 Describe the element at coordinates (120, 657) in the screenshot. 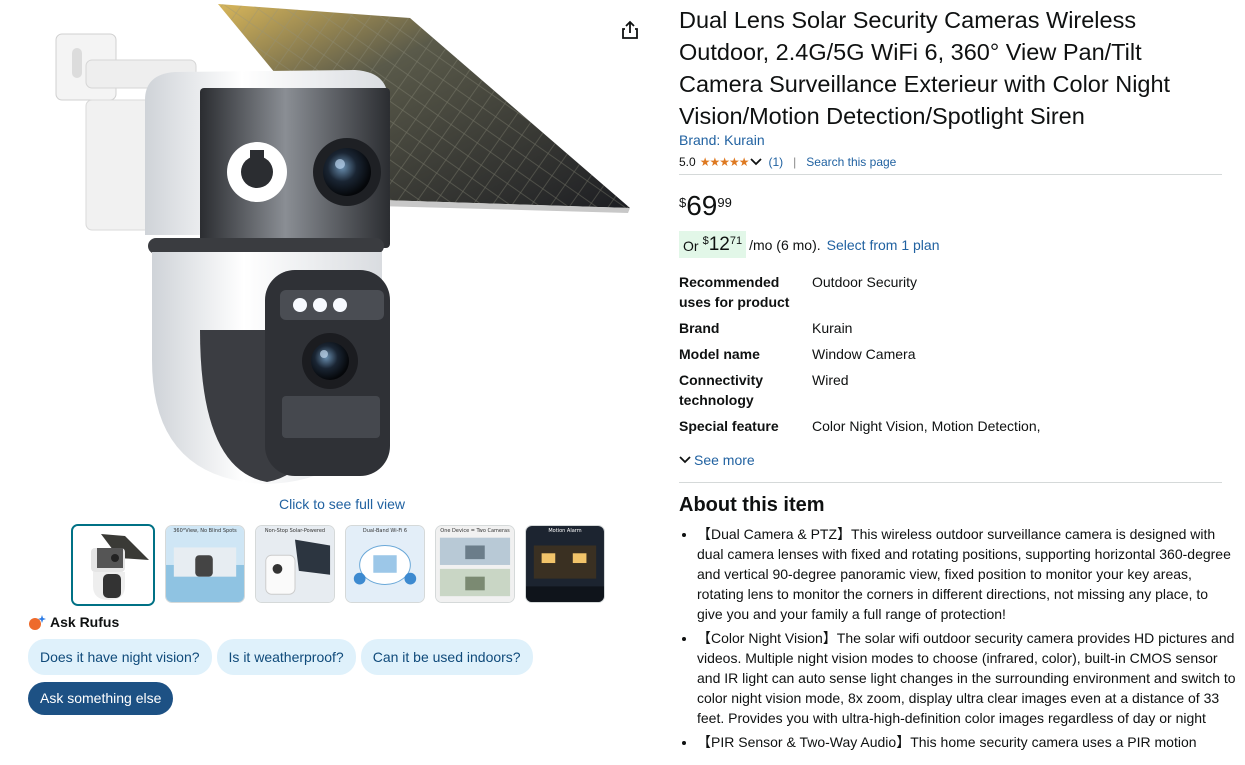

I see `rufus-chip-night-vision: Does it have night vision?` at that location.